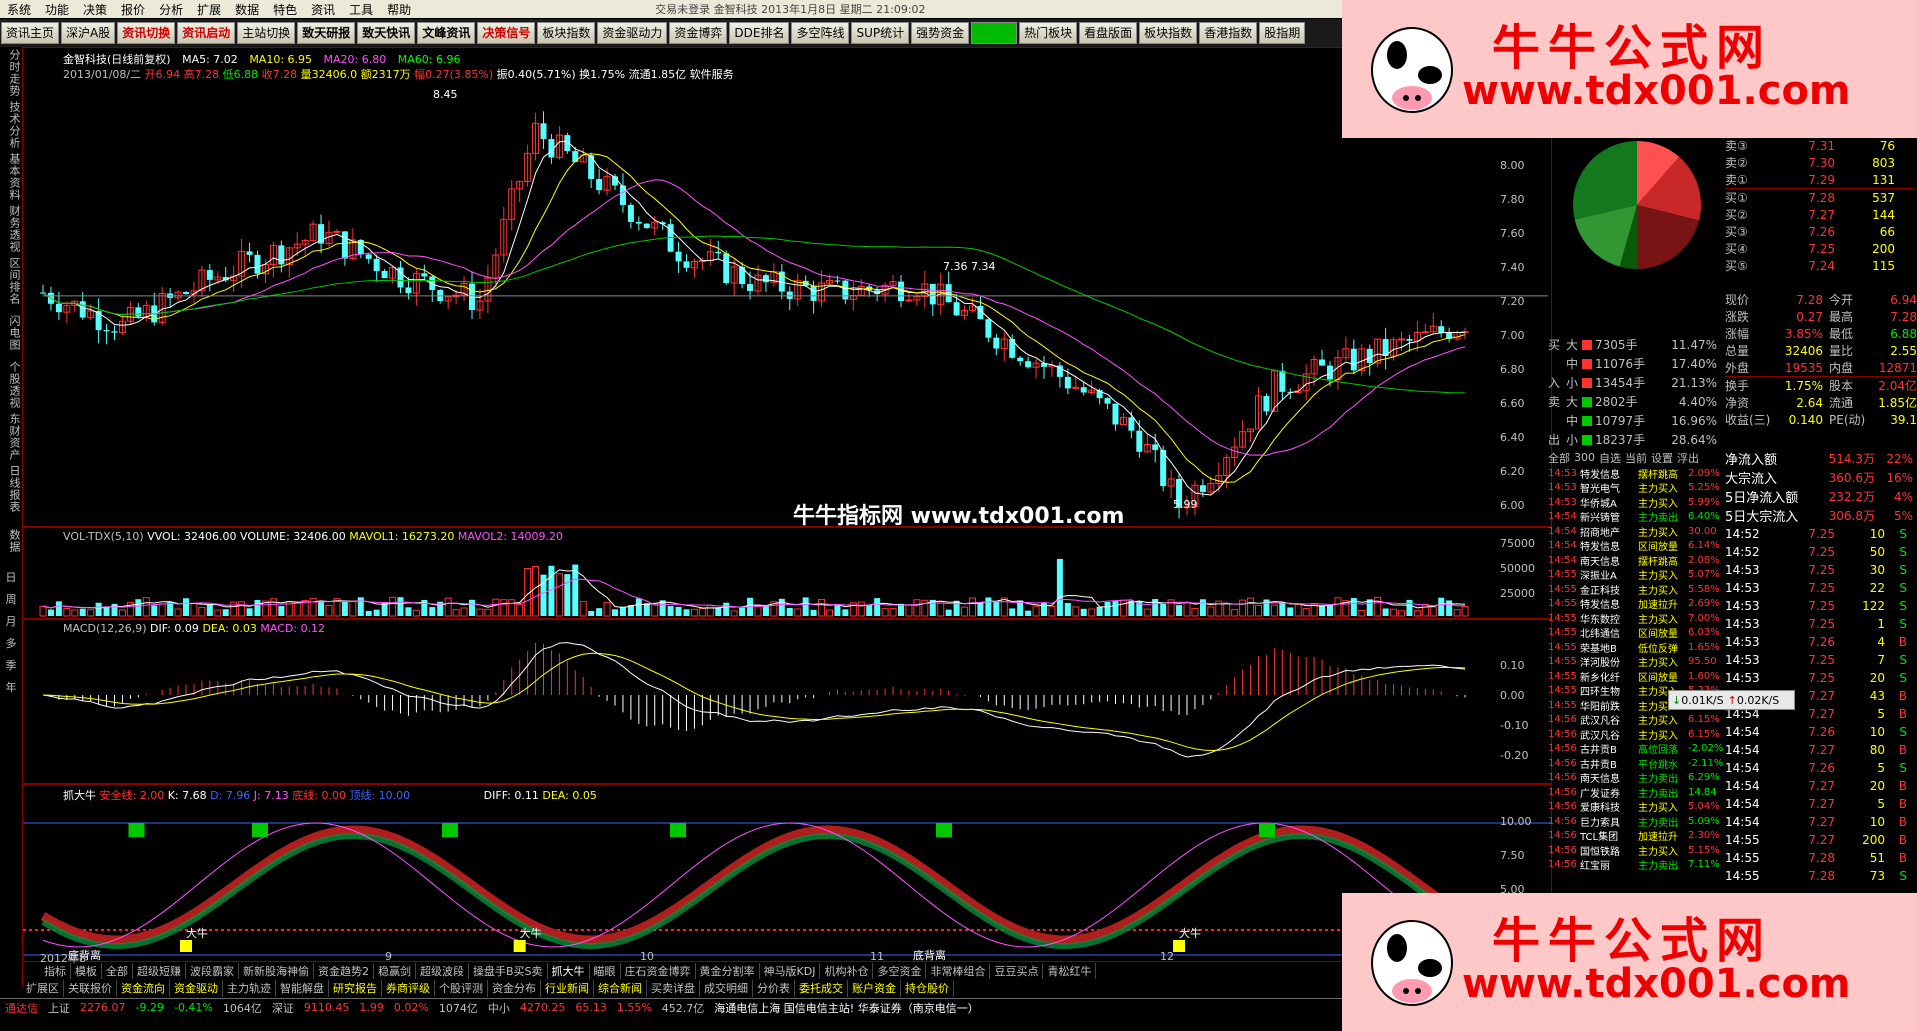  Describe the element at coordinates (276, 971) in the screenshot. I see `indicator-tab-5: 新新股海神偷` at that location.